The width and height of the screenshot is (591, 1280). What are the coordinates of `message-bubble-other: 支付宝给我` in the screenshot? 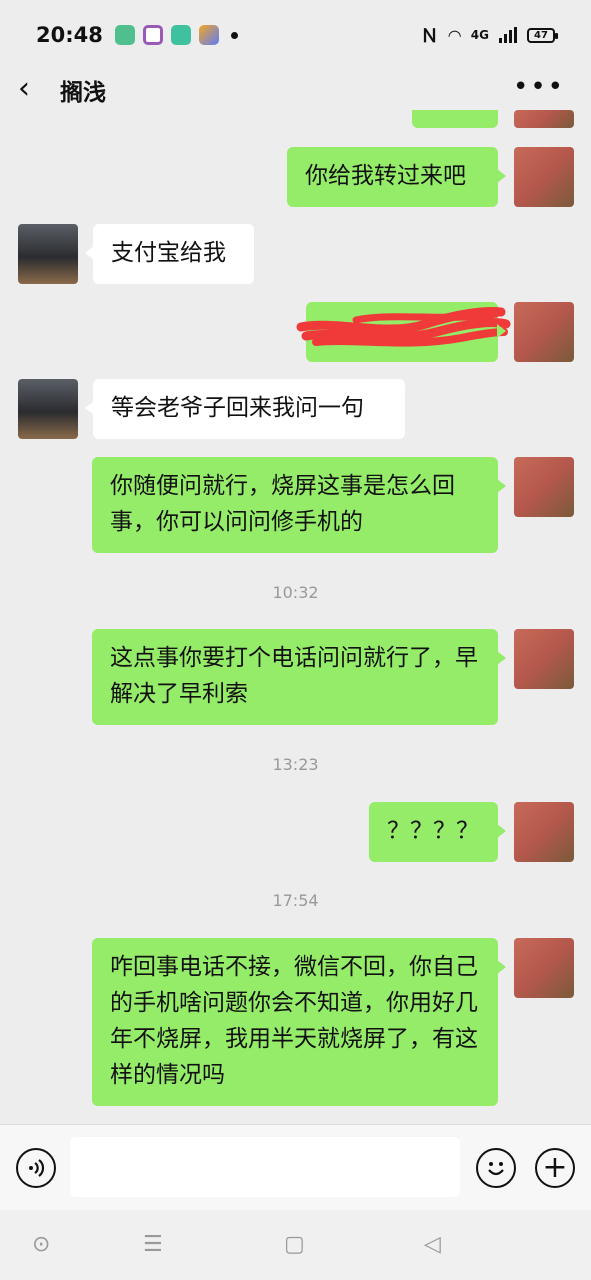 It's located at (169, 254).